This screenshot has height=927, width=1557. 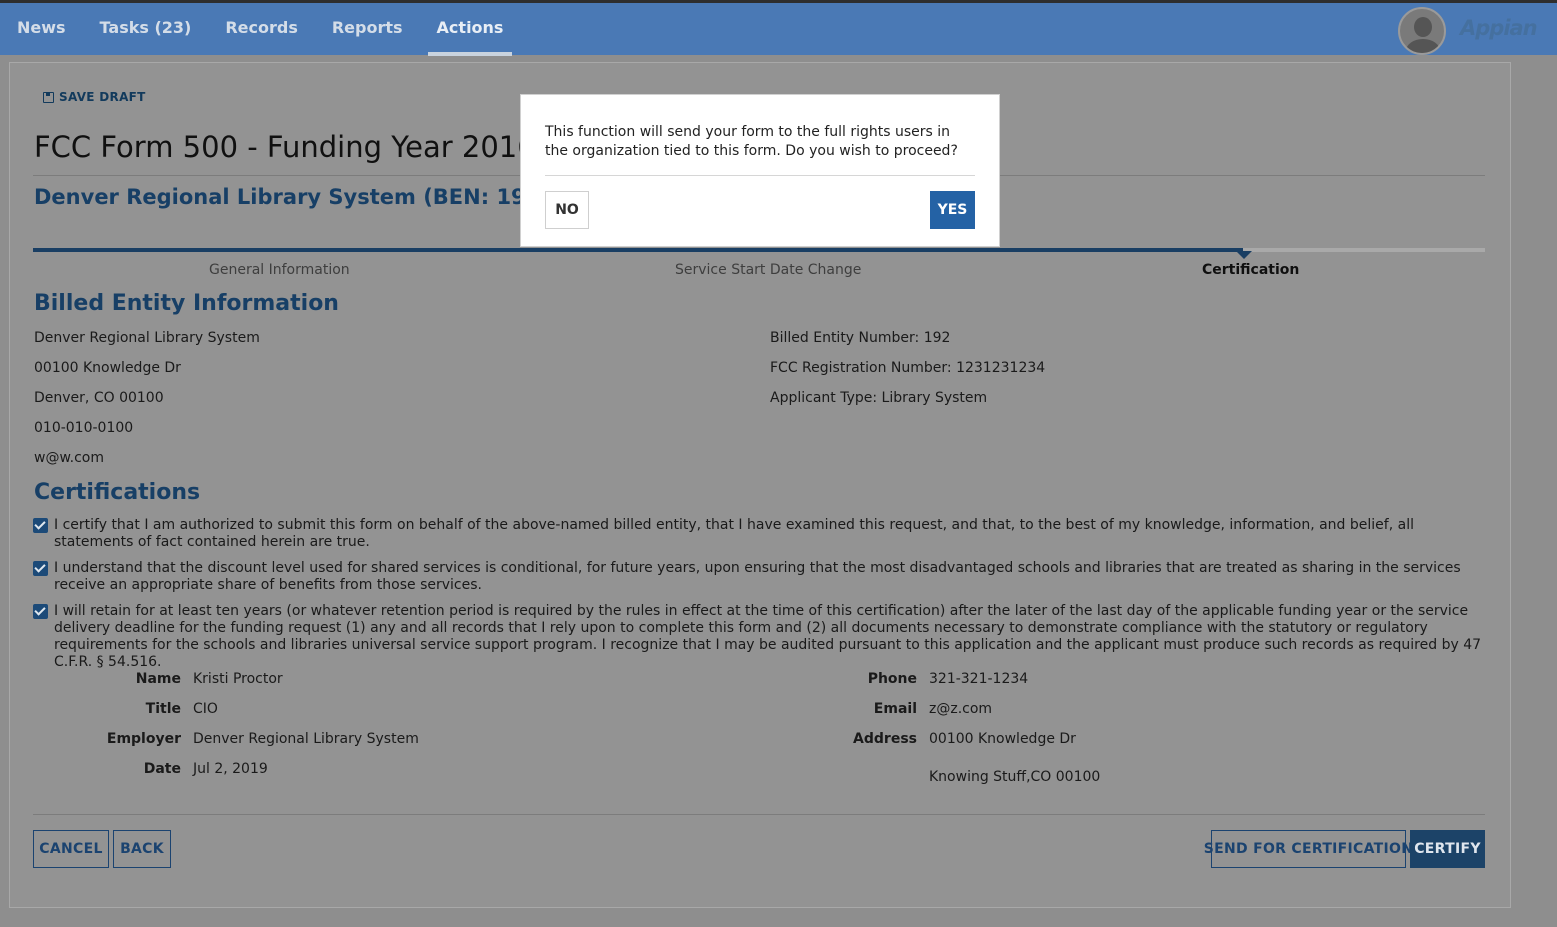 What do you see at coordinates (1447, 849) in the screenshot?
I see `certify-button: CERTIFY` at bounding box center [1447, 849].